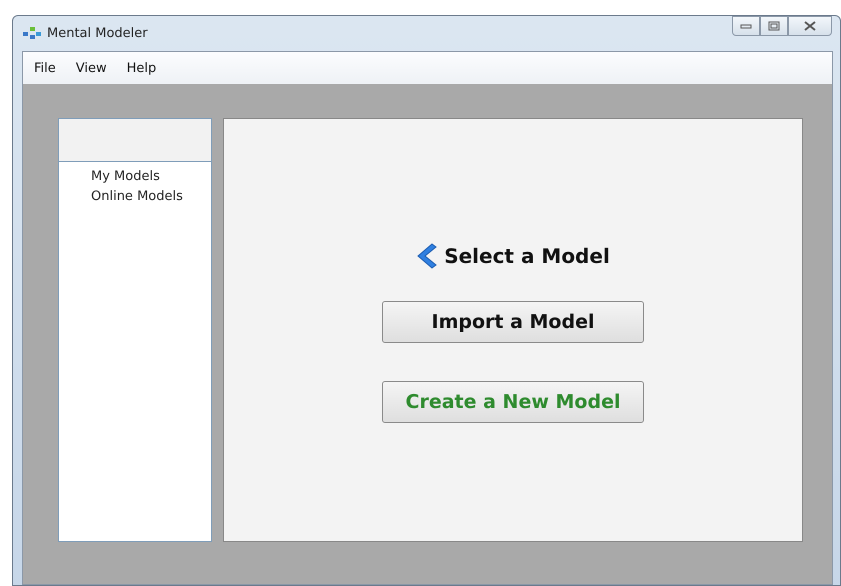  I want to click on window-title: Mental Modeler, so click(97, 33).